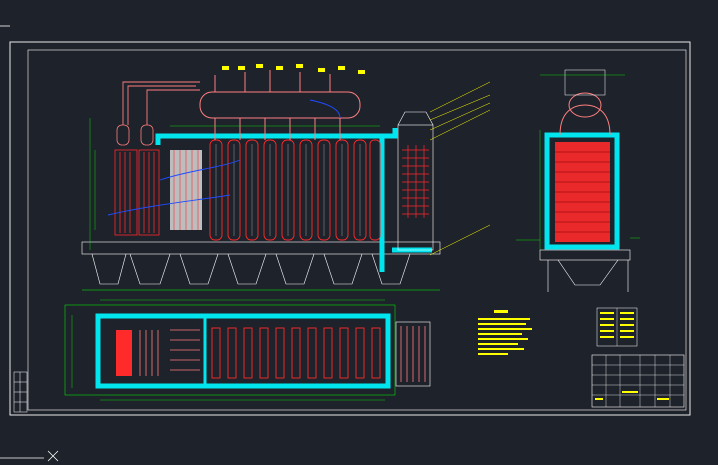 This screenshot has width=718, height=465. I want to click on support-base, so click(261, 266).